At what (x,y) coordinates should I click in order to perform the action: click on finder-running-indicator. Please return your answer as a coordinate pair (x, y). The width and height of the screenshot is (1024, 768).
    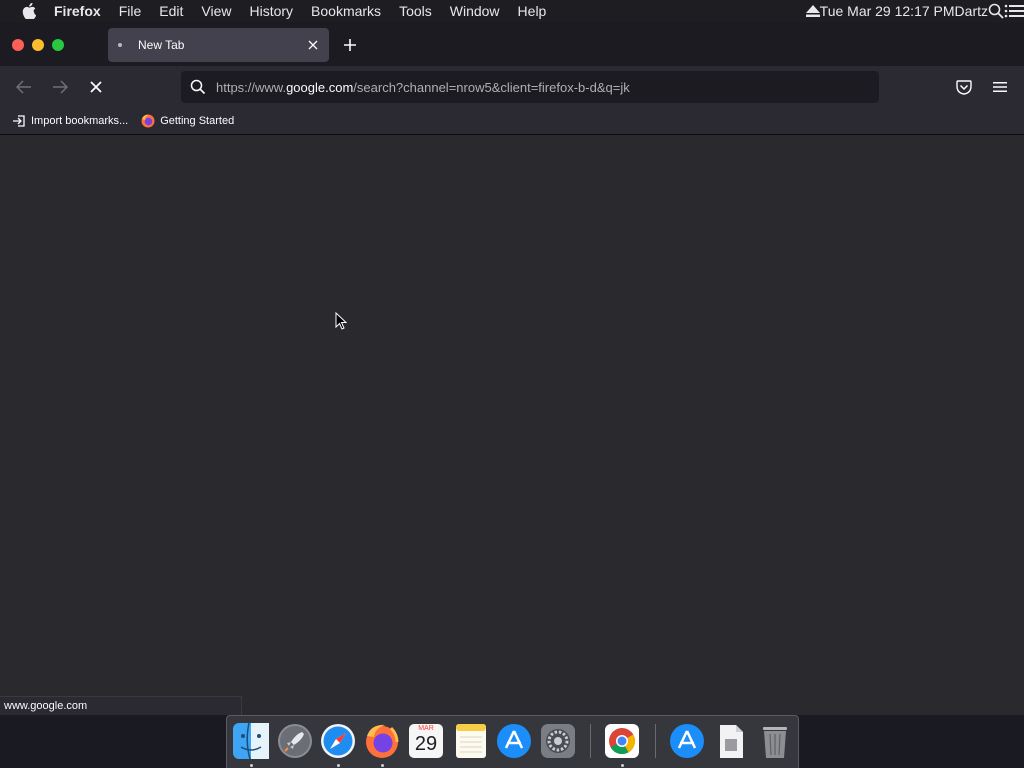
    Looking at the image, I should click on (251, 765).